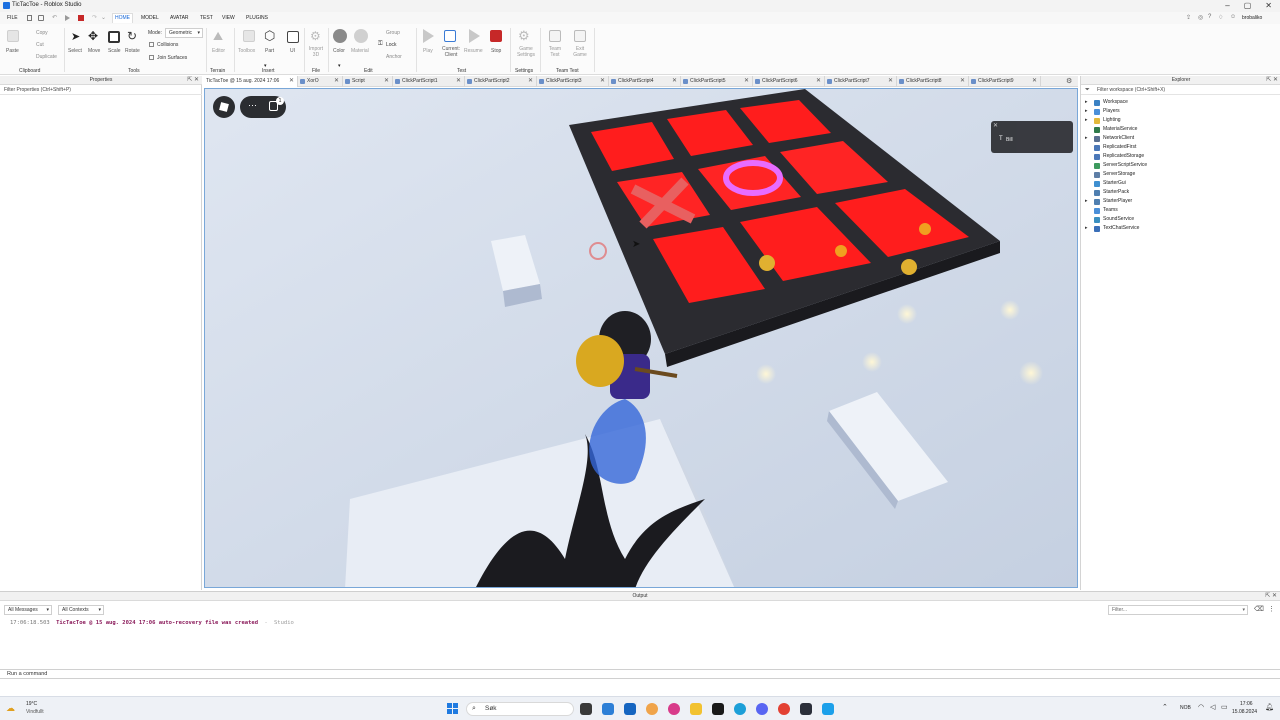 This screenshot has height=720, width=1280. I want to click on tab-script: Script ✕, so click(368, 81).